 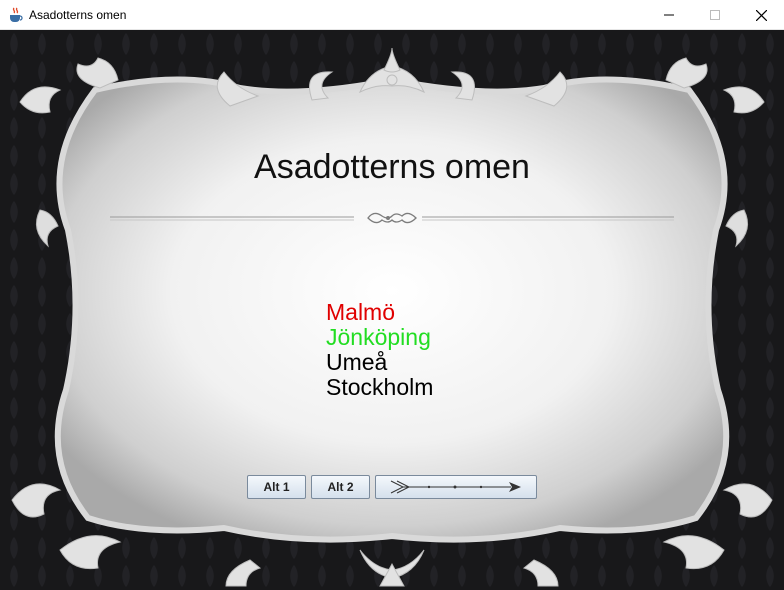 What do you see at coordinates (276, 487) in the screenshot?
I see `alt1-button: Alt 1` at bounding box center [276, 487].